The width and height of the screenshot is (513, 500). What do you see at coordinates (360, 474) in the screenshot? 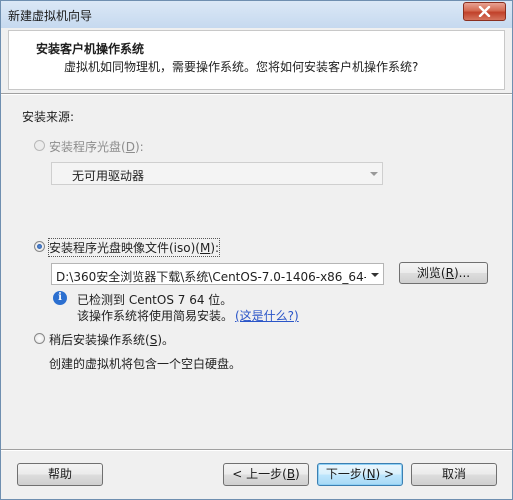
I see `next-button: 下一步(N) >` at bounding box center [360, 474].